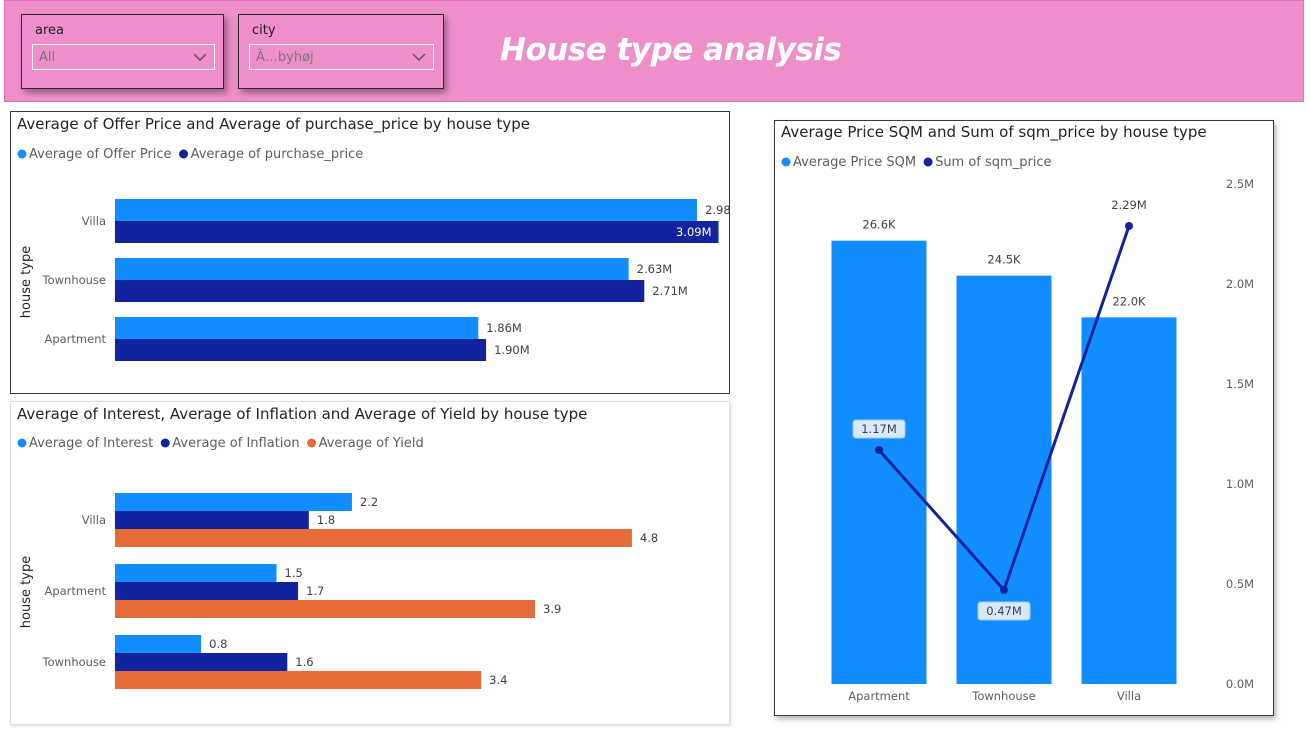  I want to click on city-dropdown: Ã…byhøj, so click(341, 57).